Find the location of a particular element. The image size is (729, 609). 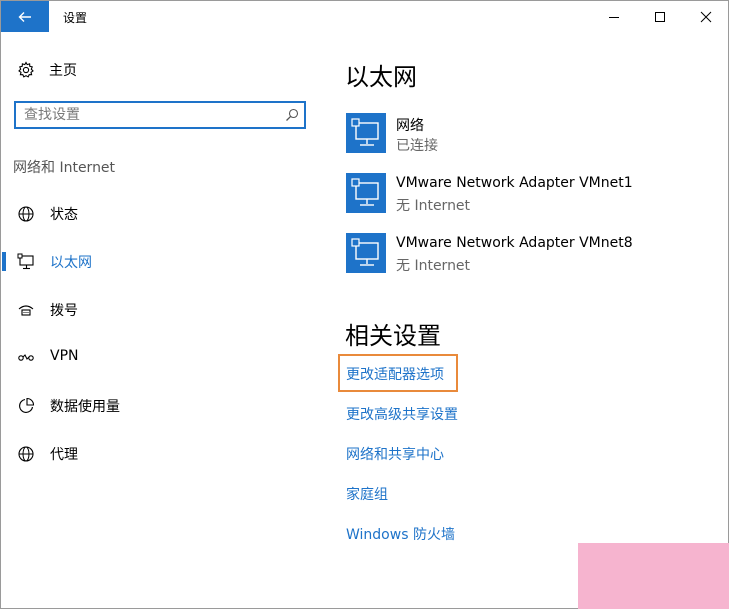

search-icon is located at coordinates (292, 115).